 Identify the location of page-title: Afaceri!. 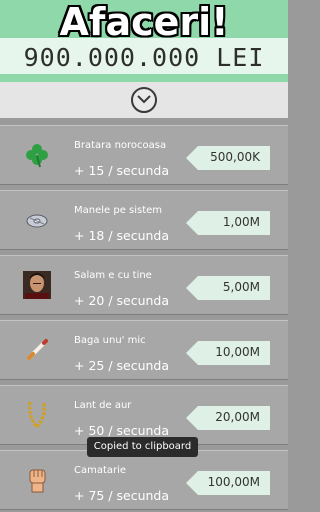
(144, 22).